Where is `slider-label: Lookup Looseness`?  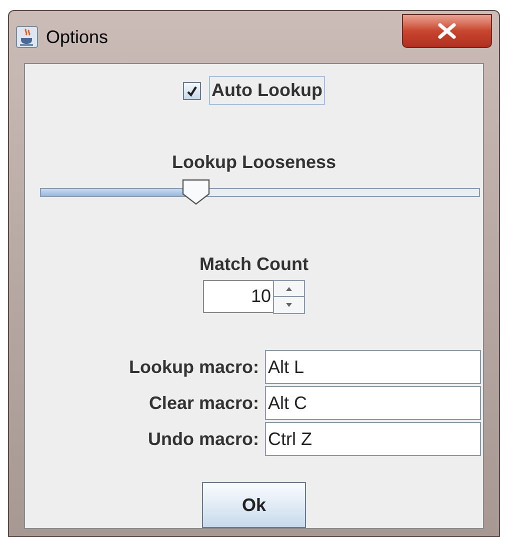
slider-label: Lookup Looseness is located at coordinates (254, 162).